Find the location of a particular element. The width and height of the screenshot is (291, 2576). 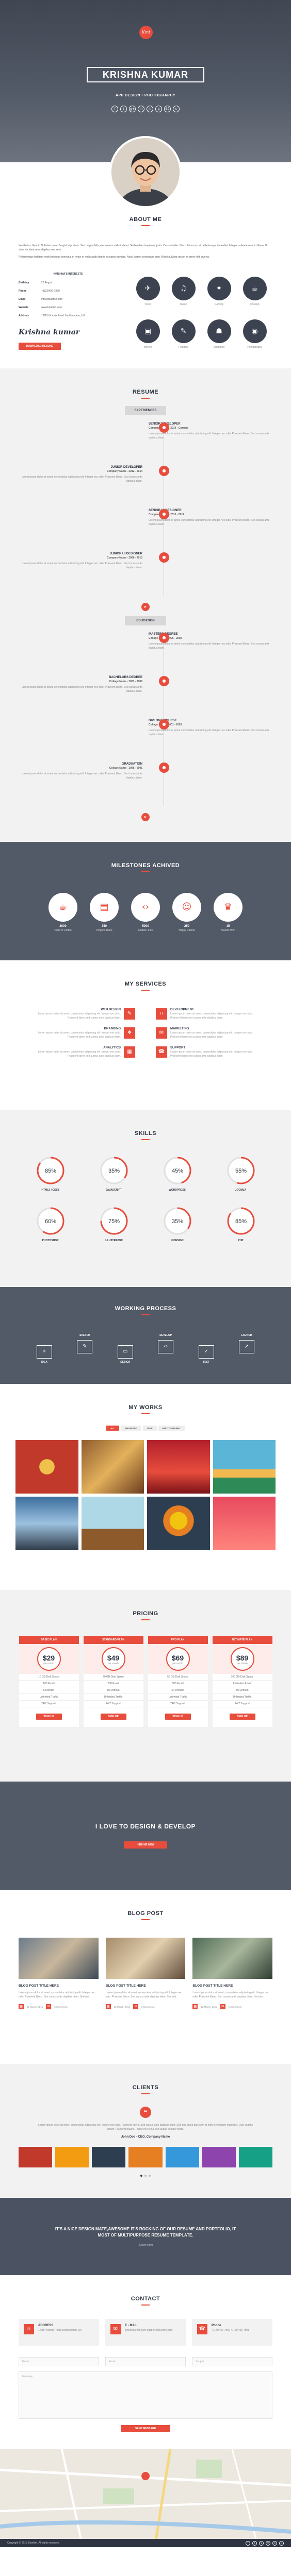

message-field: Message is located at coordinates (145, 2395).